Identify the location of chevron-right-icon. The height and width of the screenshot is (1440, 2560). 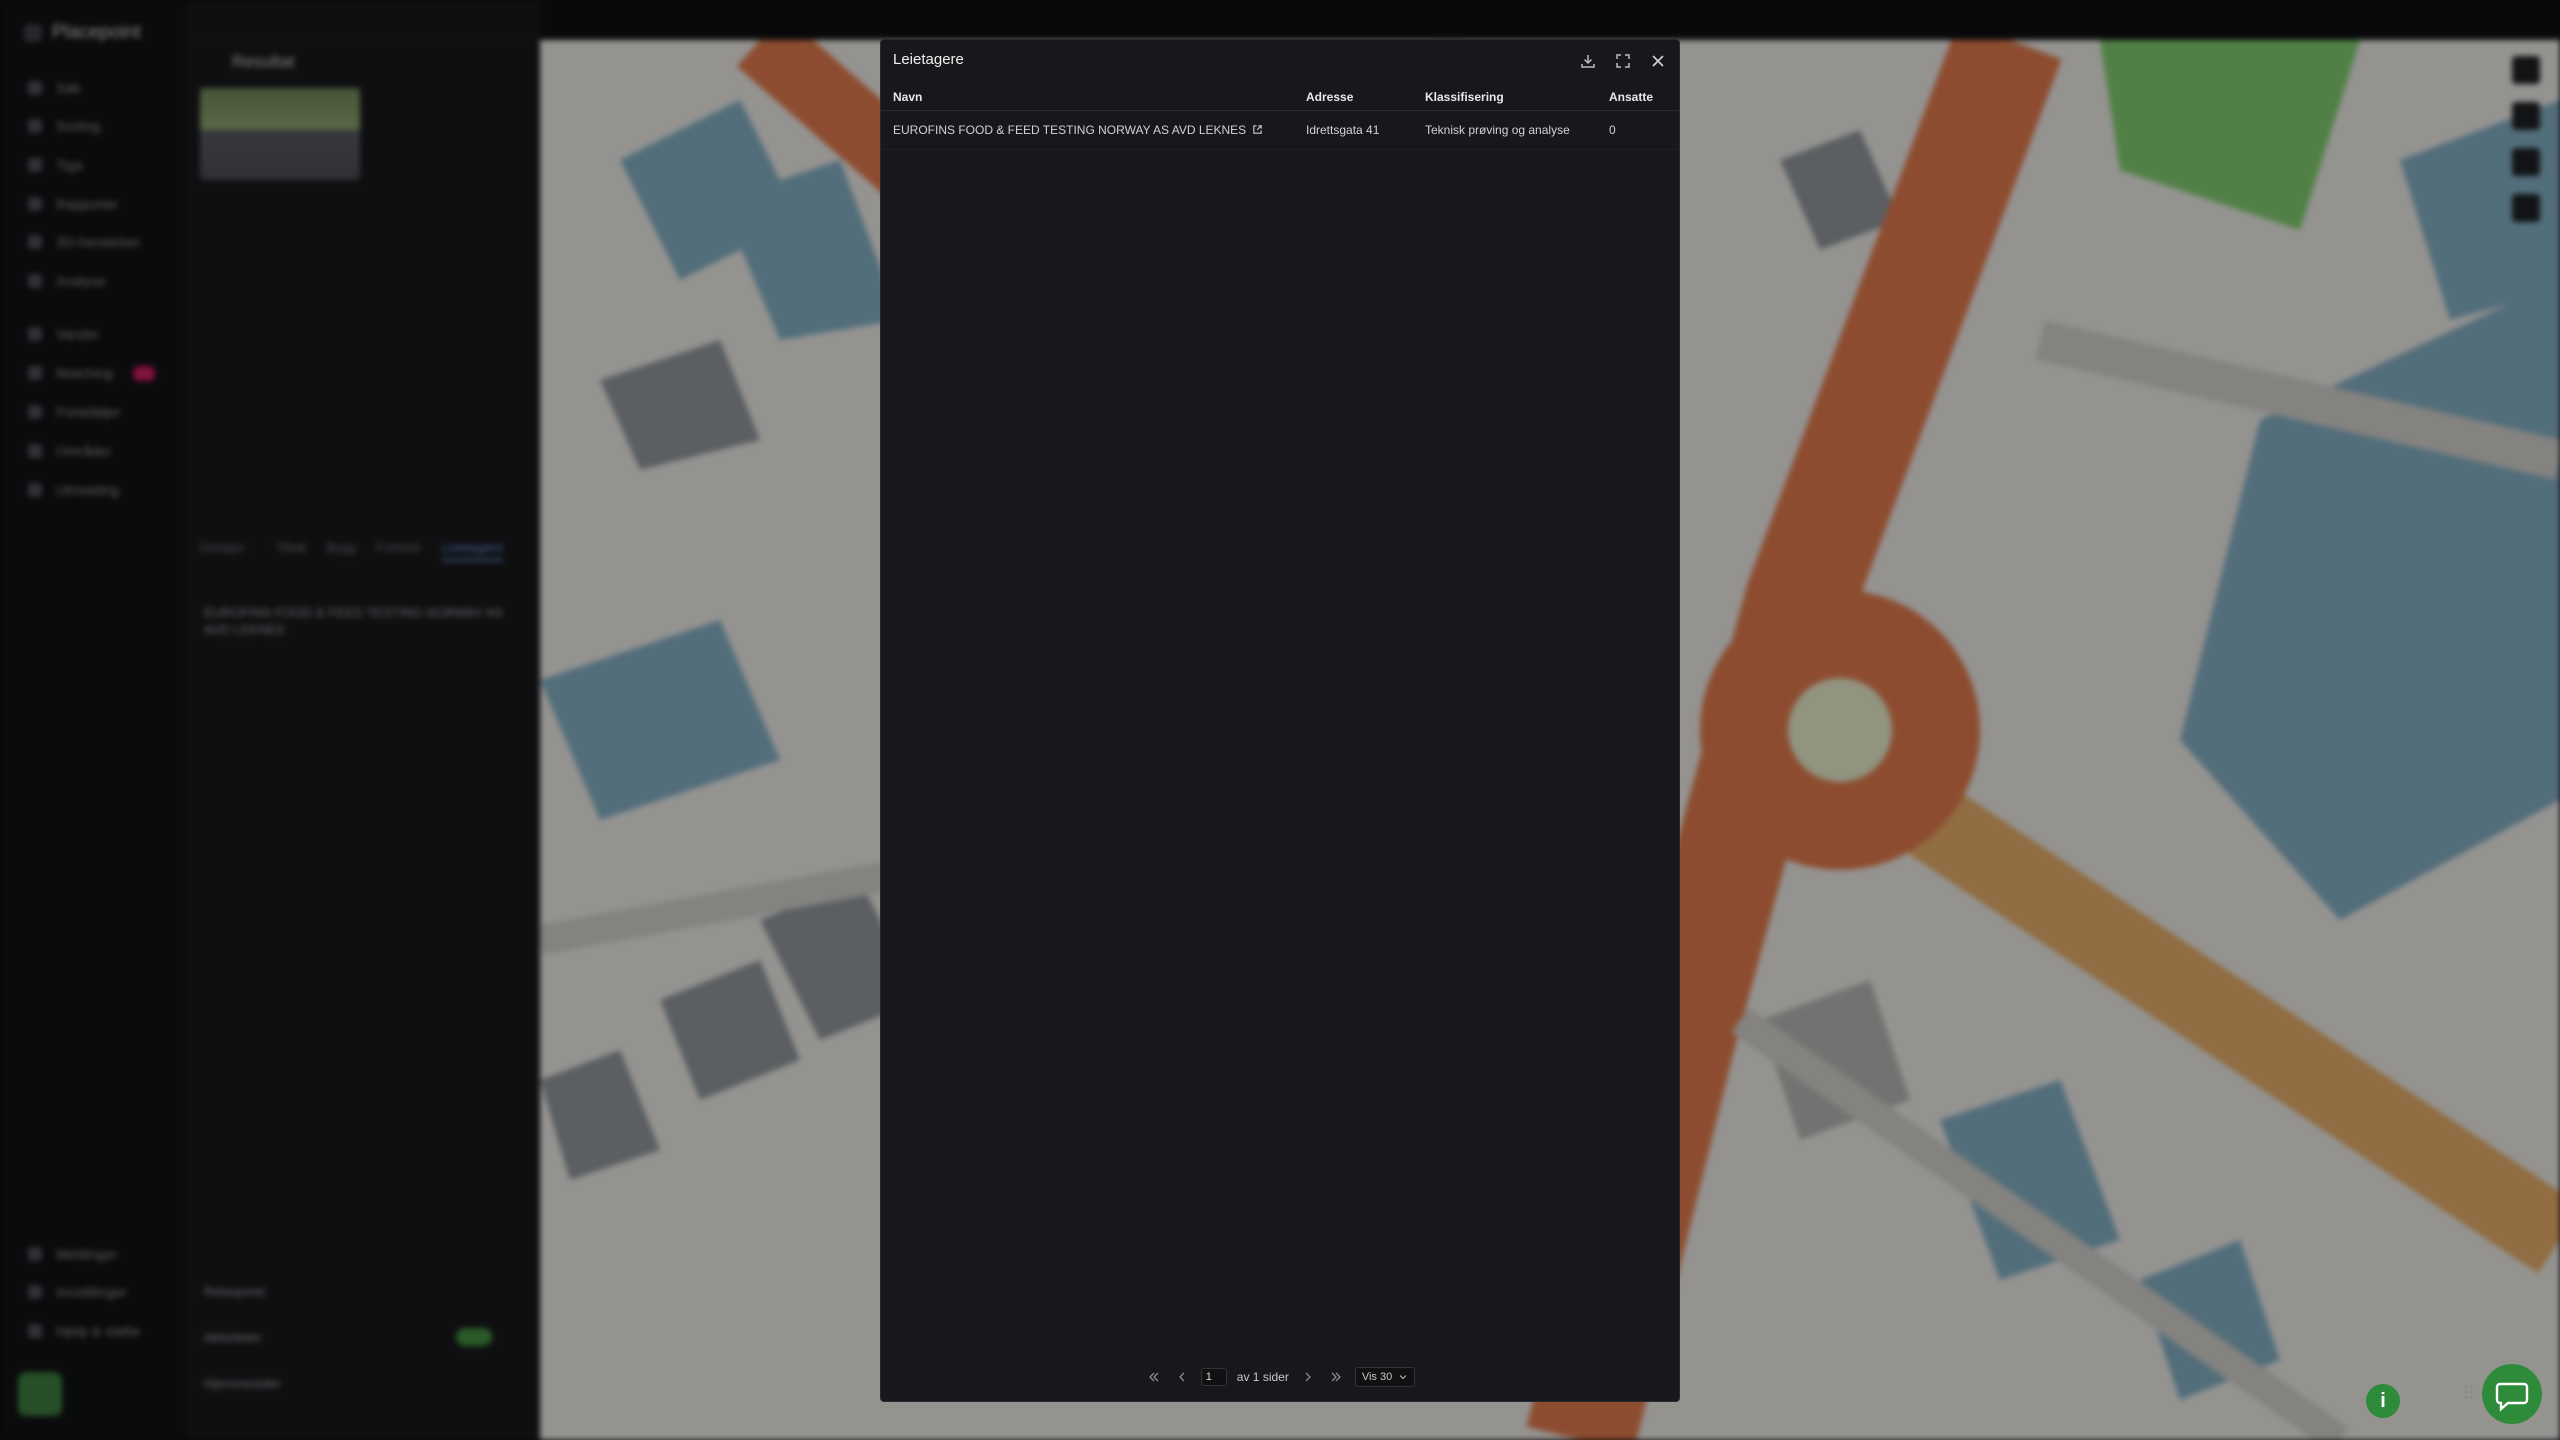
(1308, 1377).